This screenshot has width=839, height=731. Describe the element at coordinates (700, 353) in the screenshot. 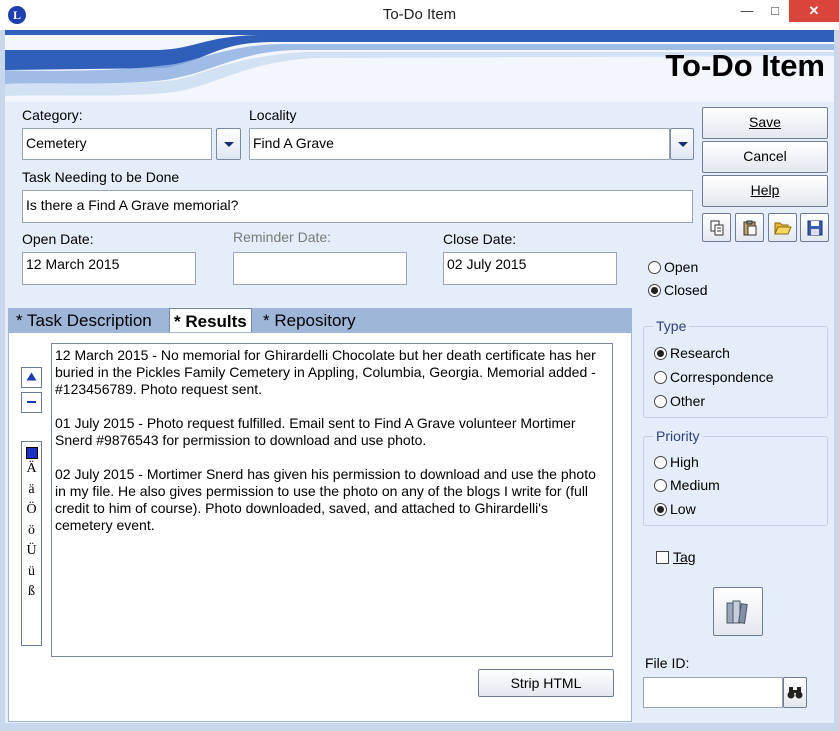

I see `type-research-label: Research` at that location.